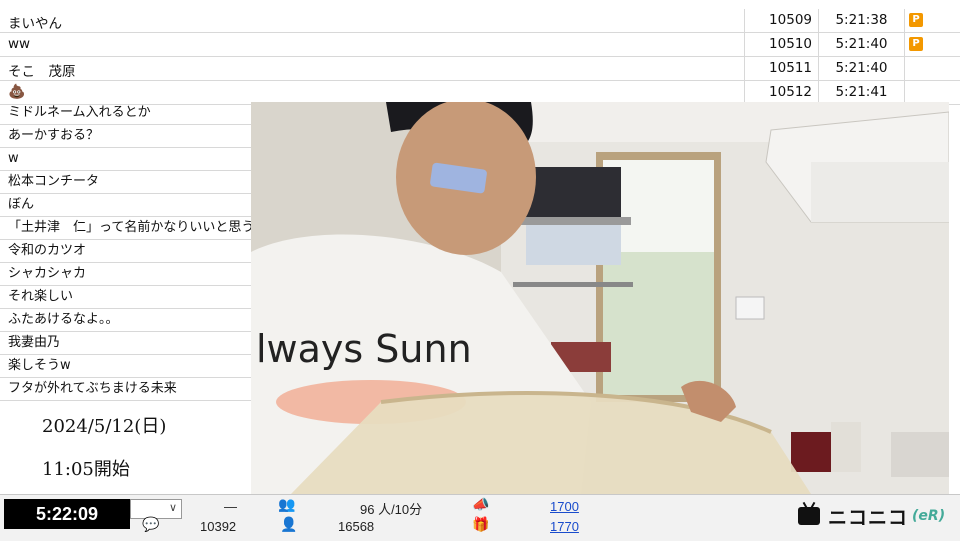  I want to click on total-viewers: 16568, so click(356, 526).